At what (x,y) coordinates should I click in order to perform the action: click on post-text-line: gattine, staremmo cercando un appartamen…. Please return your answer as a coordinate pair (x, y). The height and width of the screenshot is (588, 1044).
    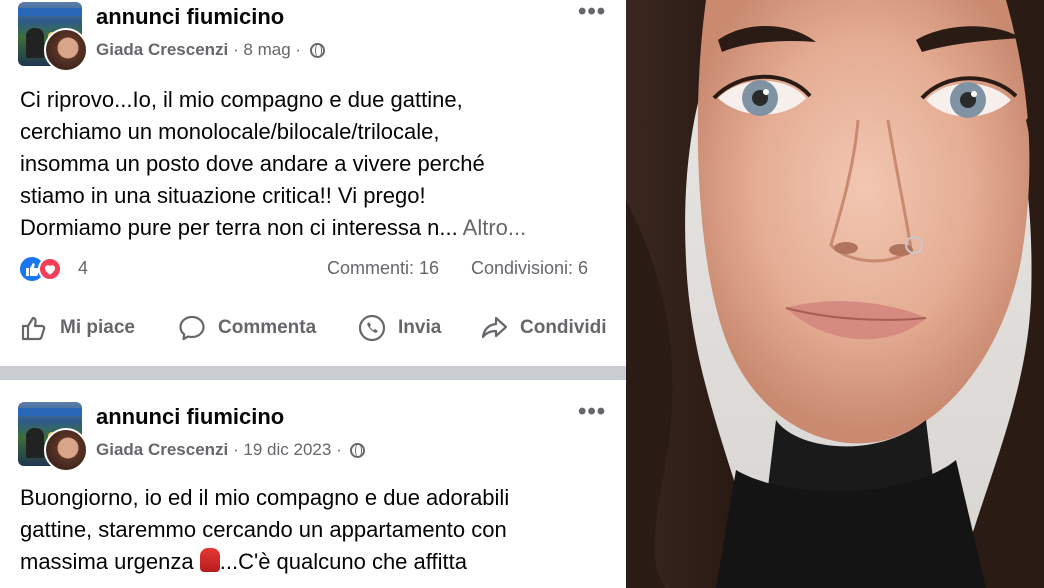
    Looking at the image, I should click on (263, 529).